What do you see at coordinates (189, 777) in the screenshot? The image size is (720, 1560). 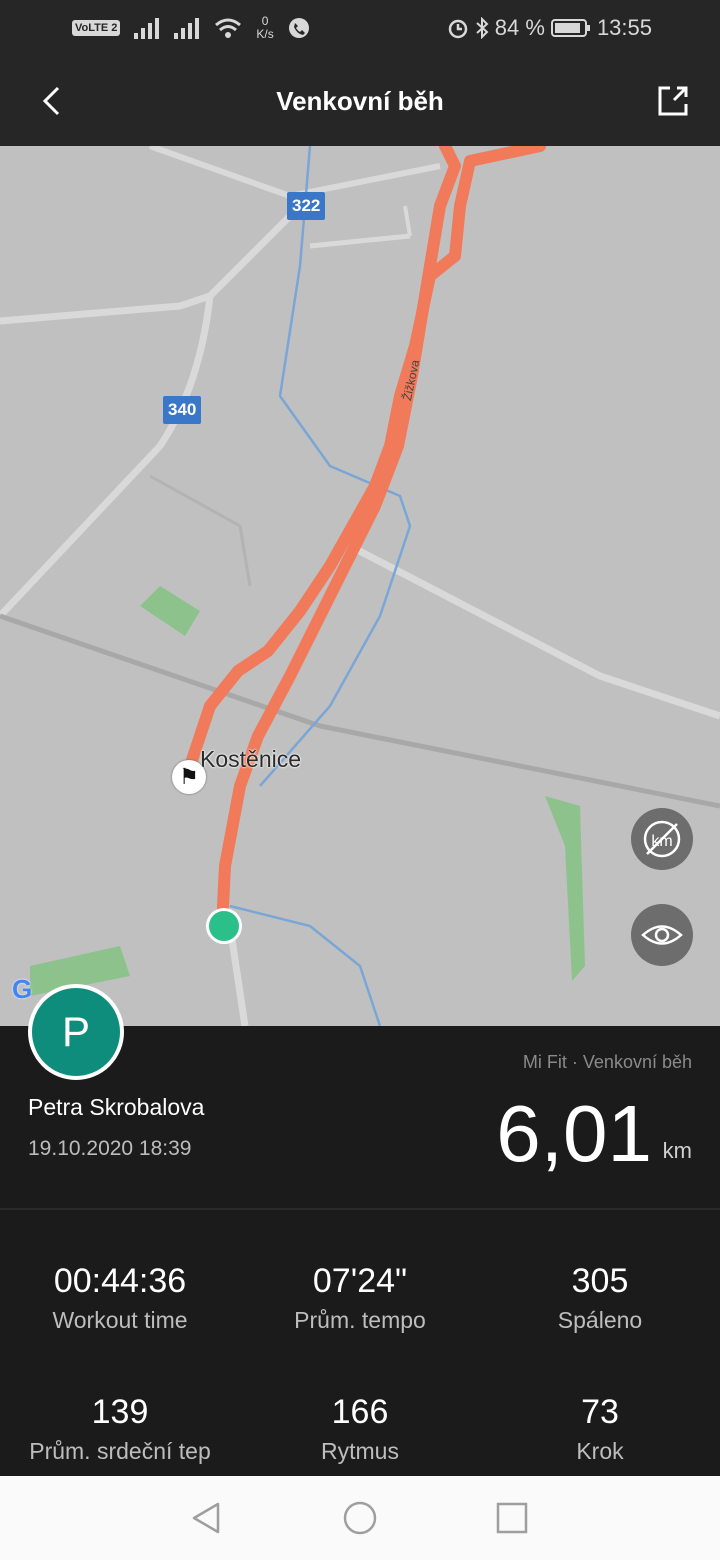 I see `finish-flag-icon: ⚑` at bounding box center [189, 777].